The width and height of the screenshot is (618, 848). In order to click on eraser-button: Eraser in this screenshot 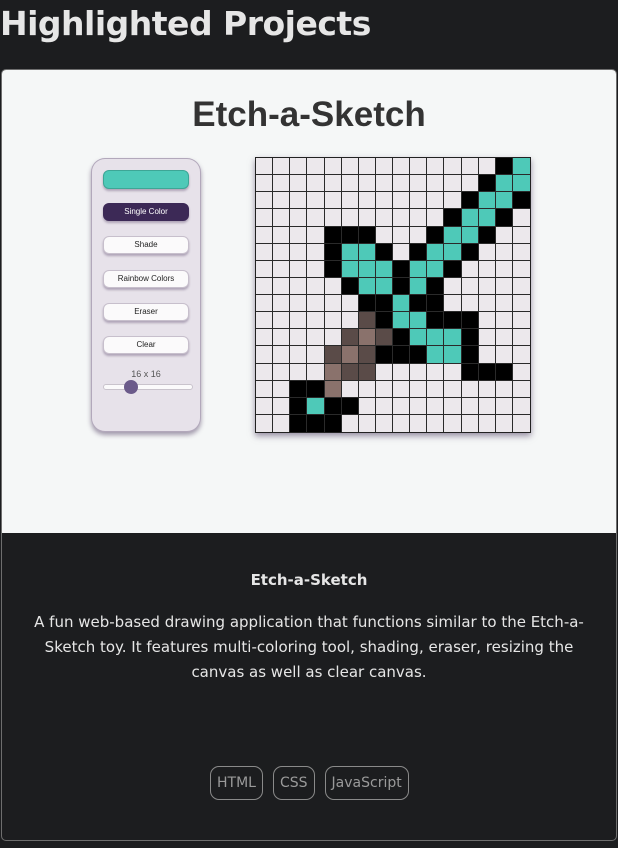, I will do `click(146, 312)`.